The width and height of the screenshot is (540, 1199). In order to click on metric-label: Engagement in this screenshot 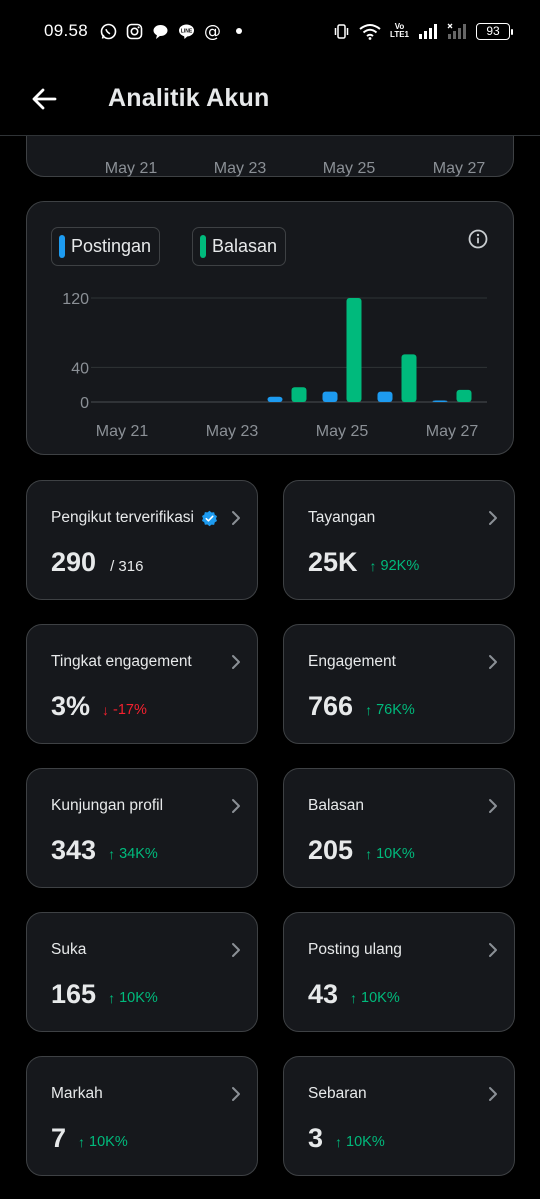, I will do `click(352, 662)`.